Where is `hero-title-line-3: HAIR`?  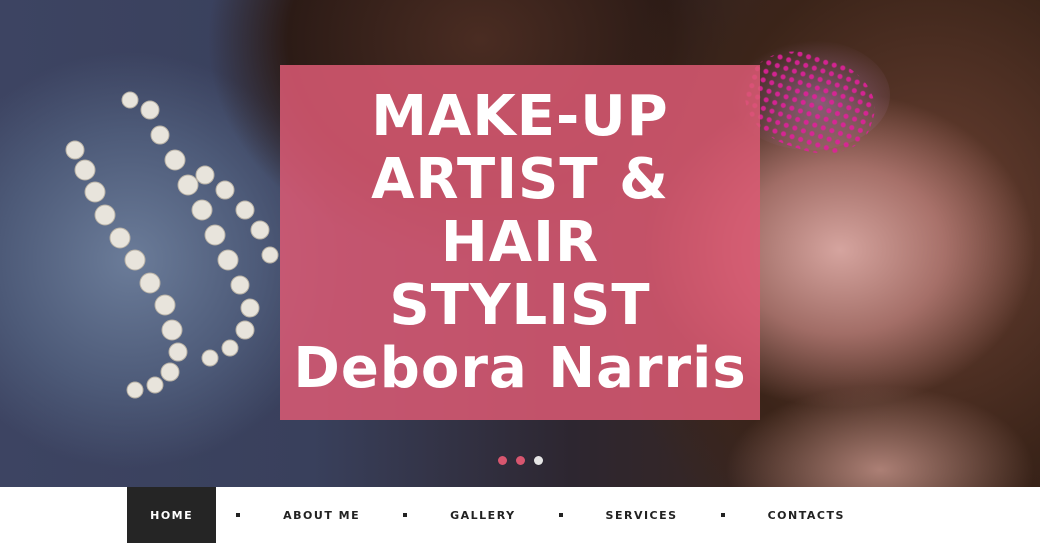 hero-title-line-3: HAIR is located at coordinates (520, 242).